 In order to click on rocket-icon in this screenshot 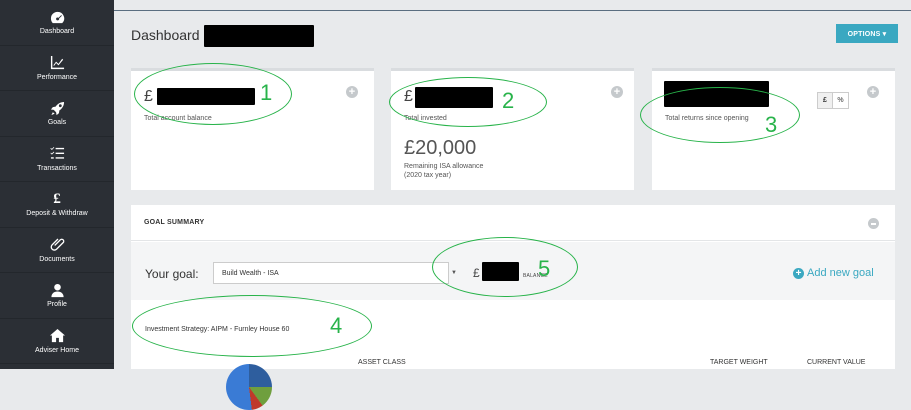, I will do `click(57, 108)`.